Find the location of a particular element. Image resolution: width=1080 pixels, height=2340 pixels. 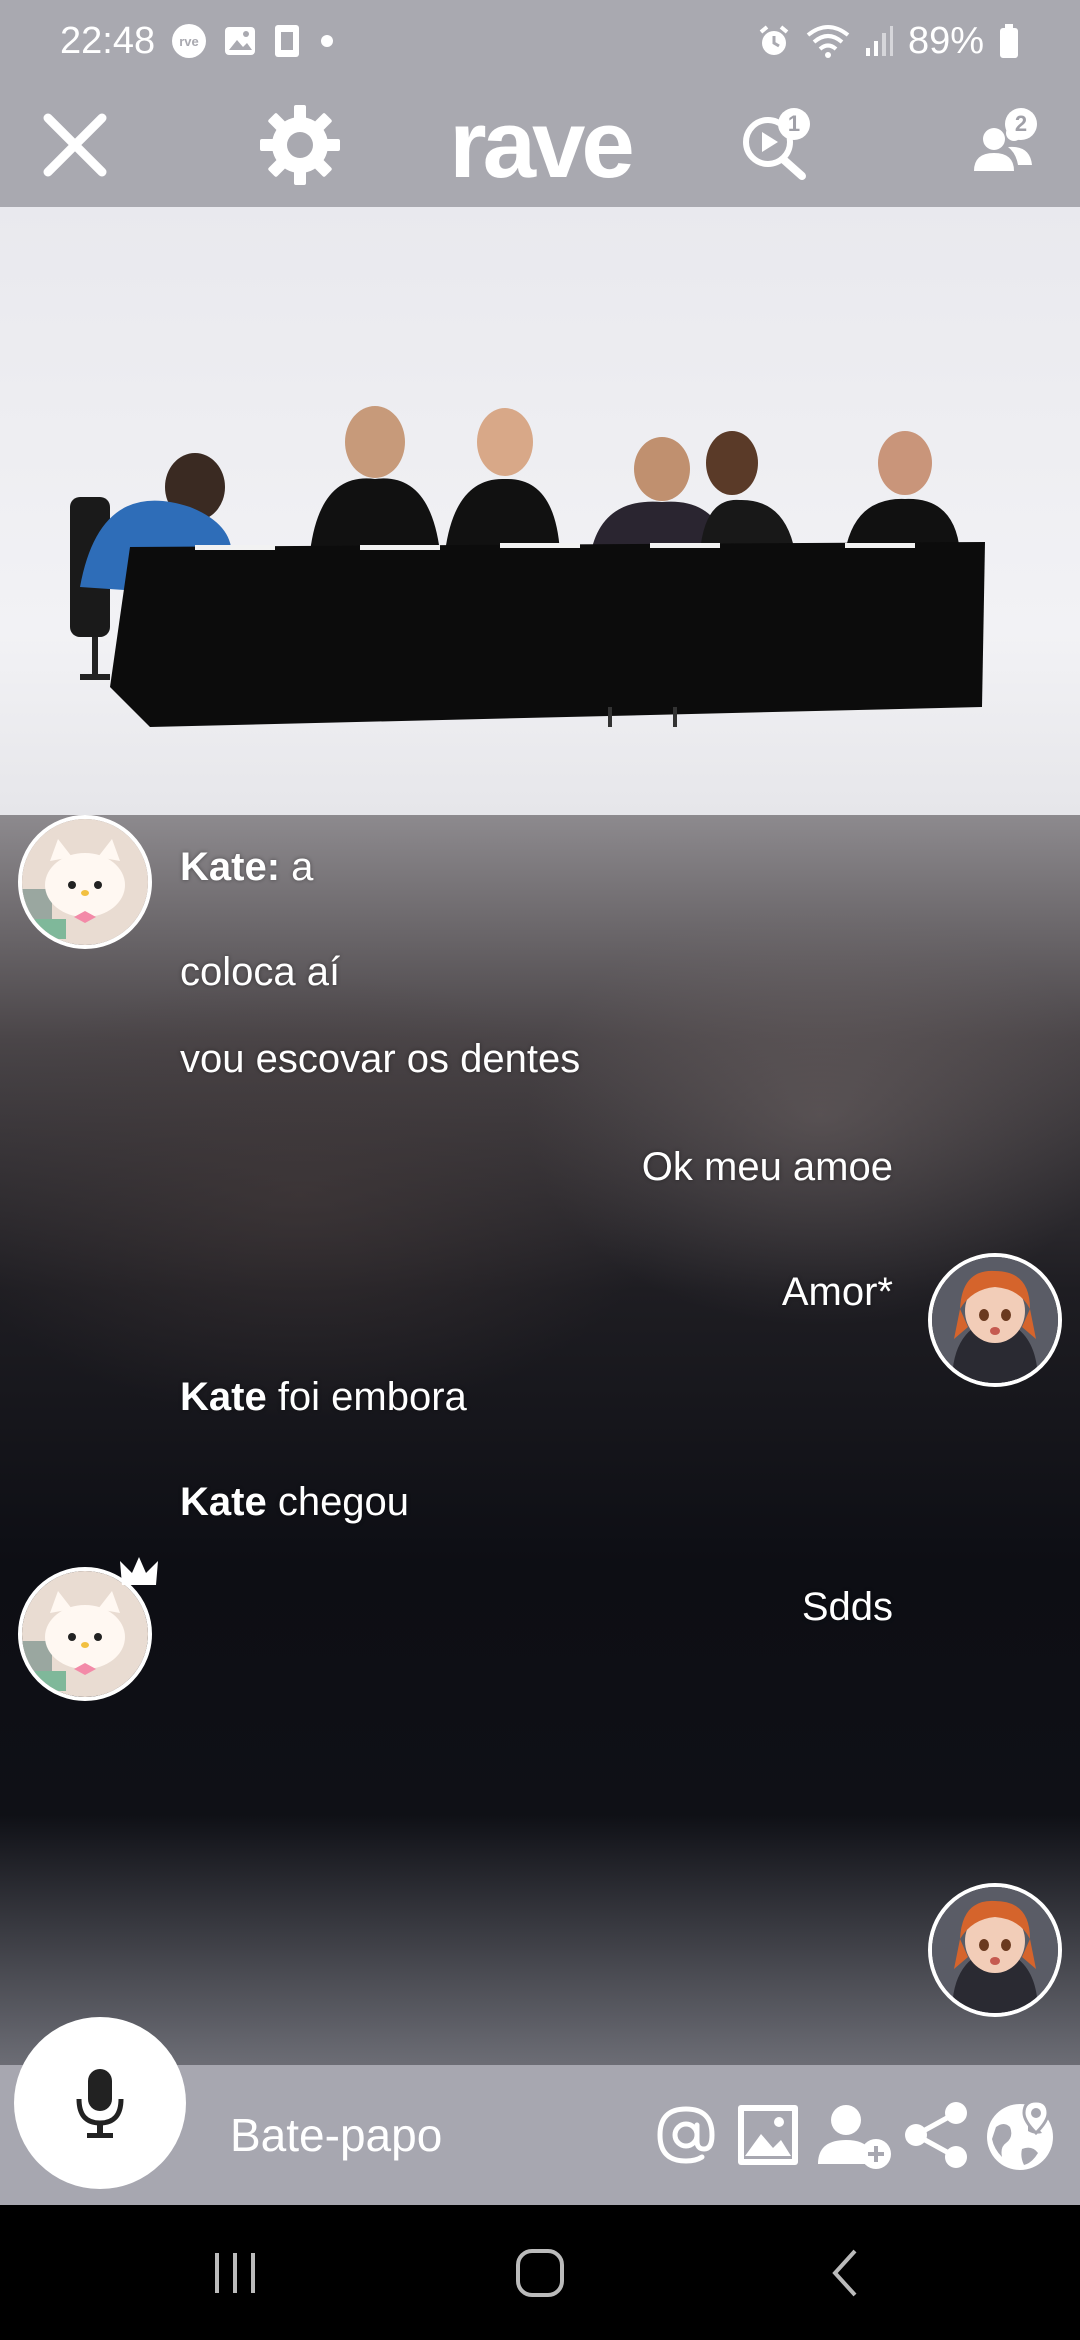

chat-message-4: Ok meu amoe is located at coordinates (767, 1167).